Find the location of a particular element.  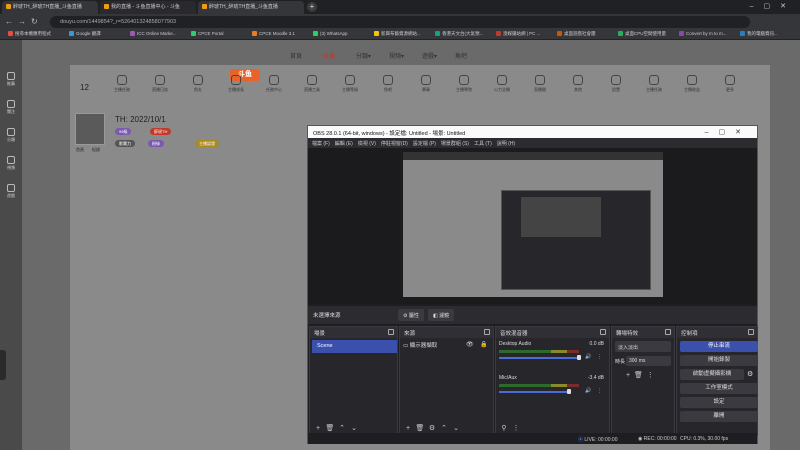

bookmark-item: 桌面CPU空間使用量 is located at coordinates (642, 34).